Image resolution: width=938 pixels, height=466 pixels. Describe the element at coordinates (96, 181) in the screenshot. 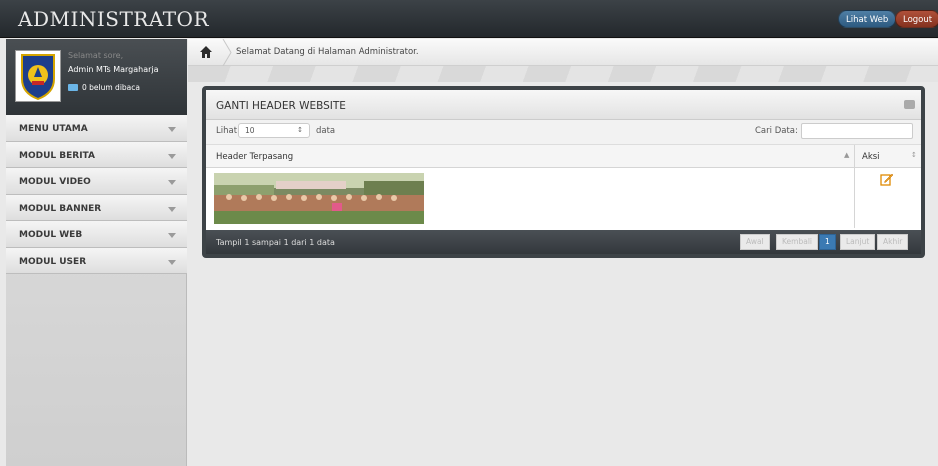

I see `sidebar-item-modul-video: MODUL VIDEO` at that location.